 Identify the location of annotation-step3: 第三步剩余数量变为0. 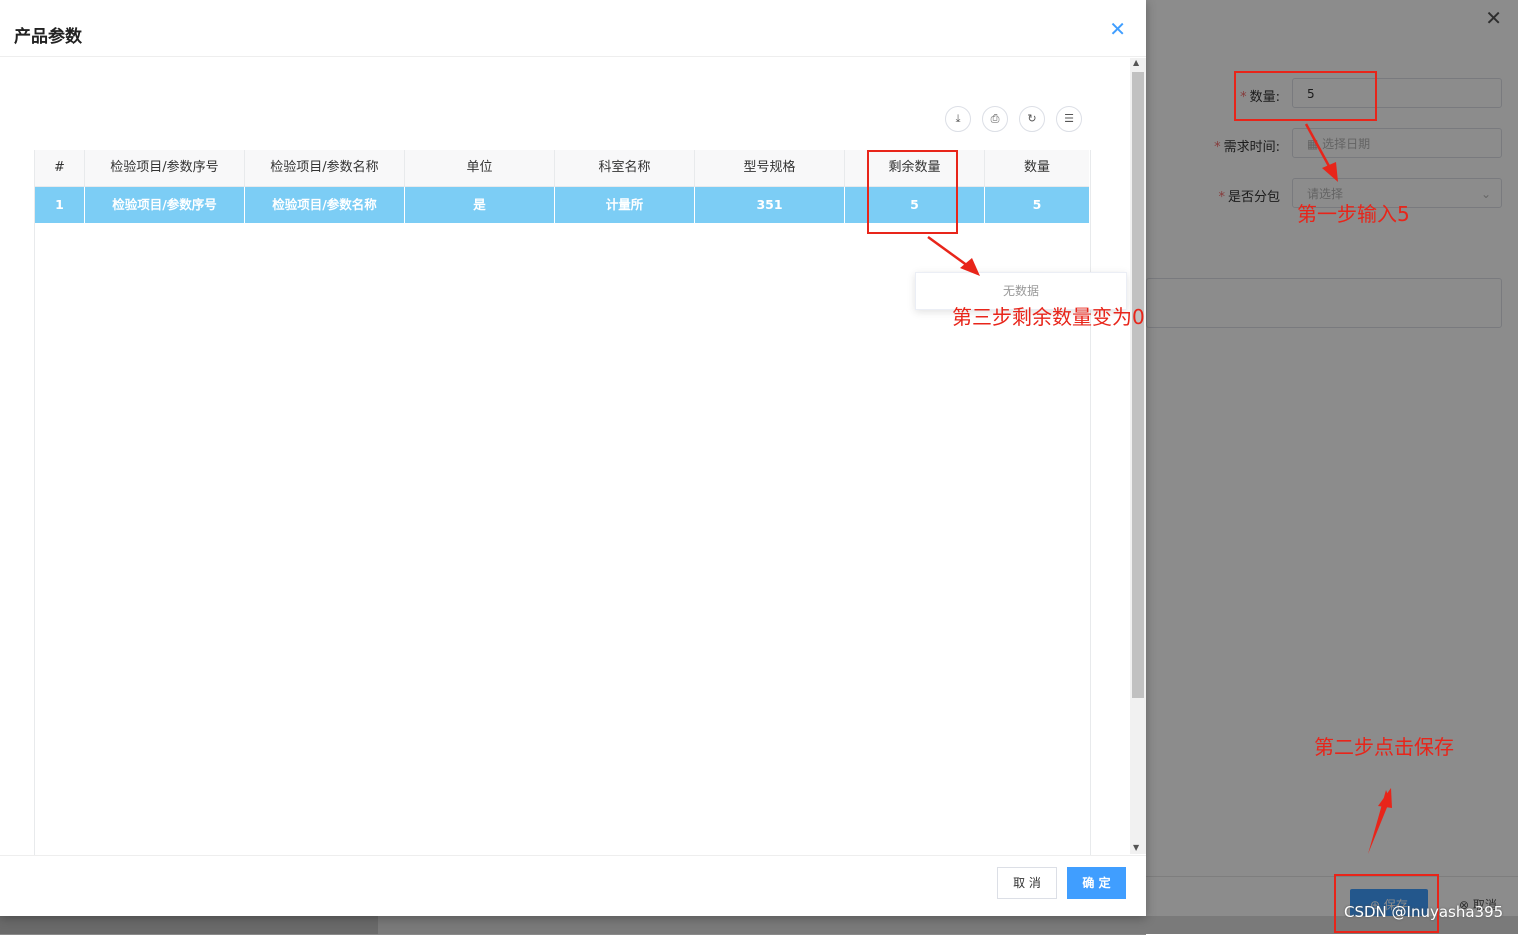
(1048, 317).